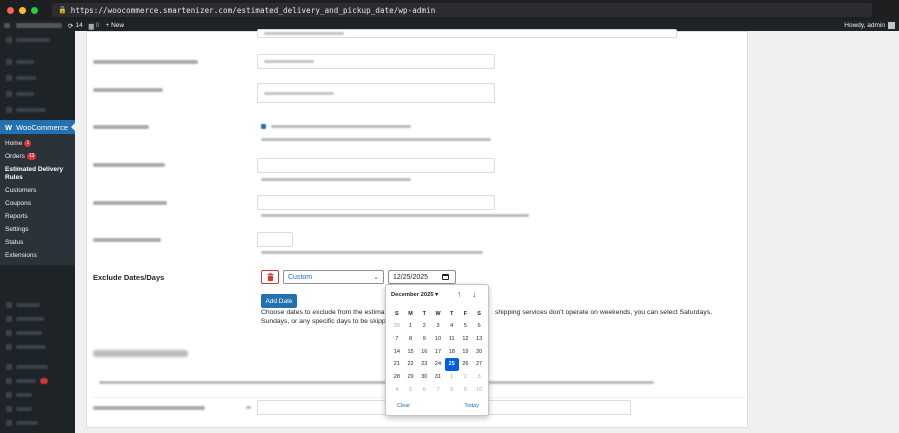 The height and width of the screenshot is (433, 899). What do you see at coordinates (403, 406) in the screenshot?
I see `clear-date-button: Clear` at bounding box center [403, 406].